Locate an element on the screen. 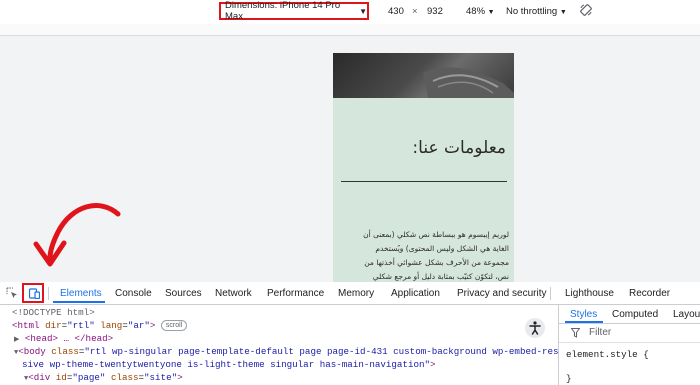  attr-name: dir is located at coordinates (53, 325).